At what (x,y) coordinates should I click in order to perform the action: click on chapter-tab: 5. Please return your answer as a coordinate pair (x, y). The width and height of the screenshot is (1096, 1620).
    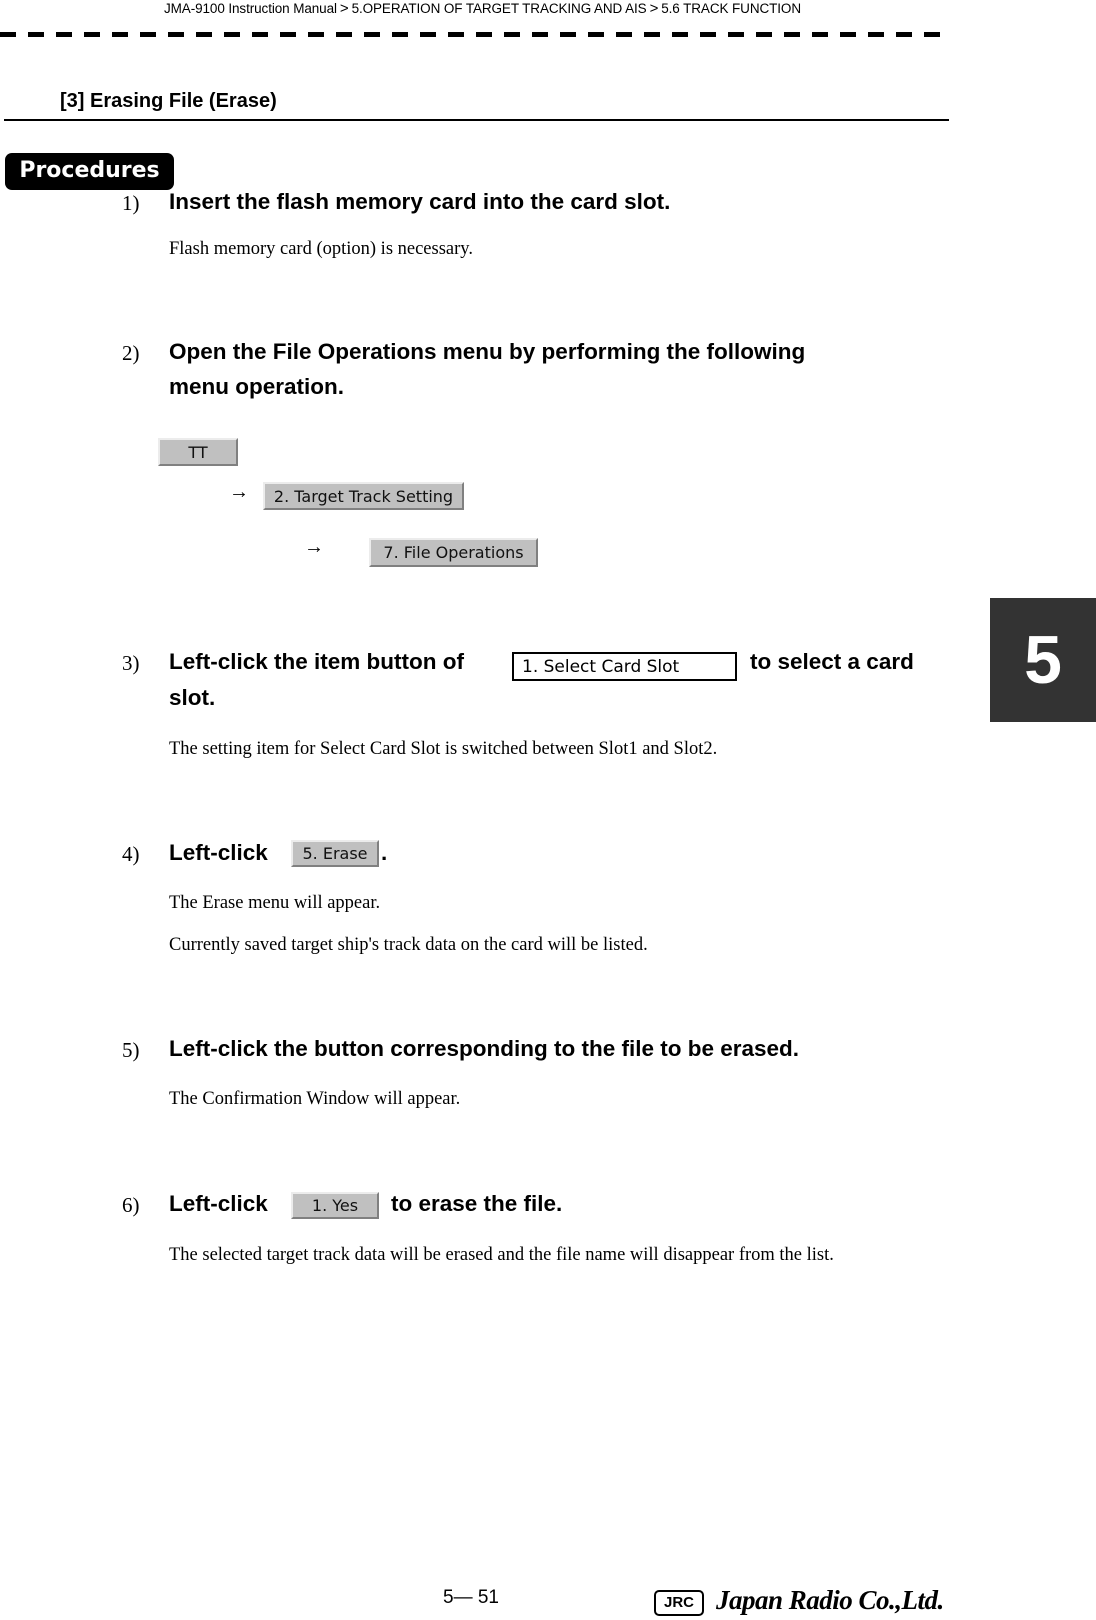
    Looking at the image, I should click on (1043, 660).